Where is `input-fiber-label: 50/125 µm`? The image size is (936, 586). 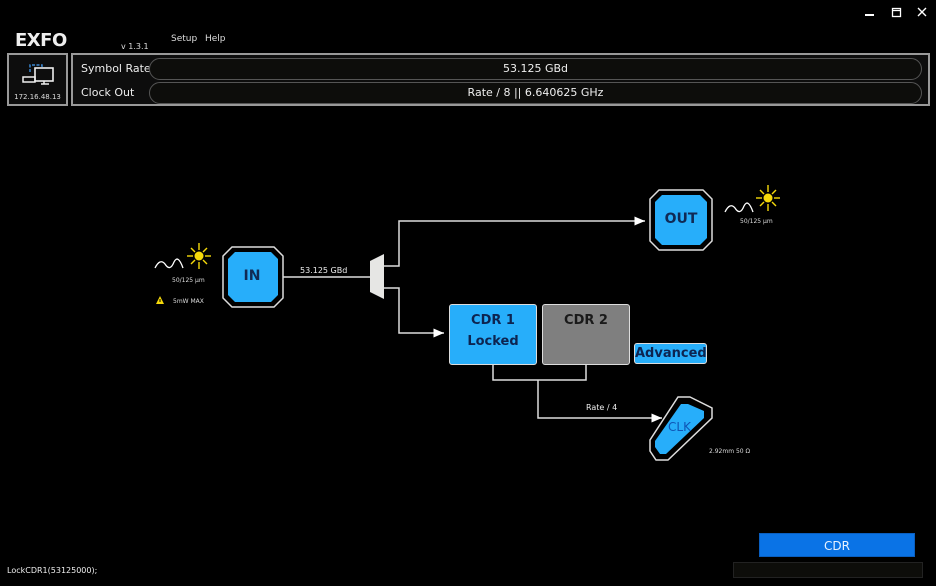 input-fiber-label: 50/125 µm is located at coordinates (188, 280).